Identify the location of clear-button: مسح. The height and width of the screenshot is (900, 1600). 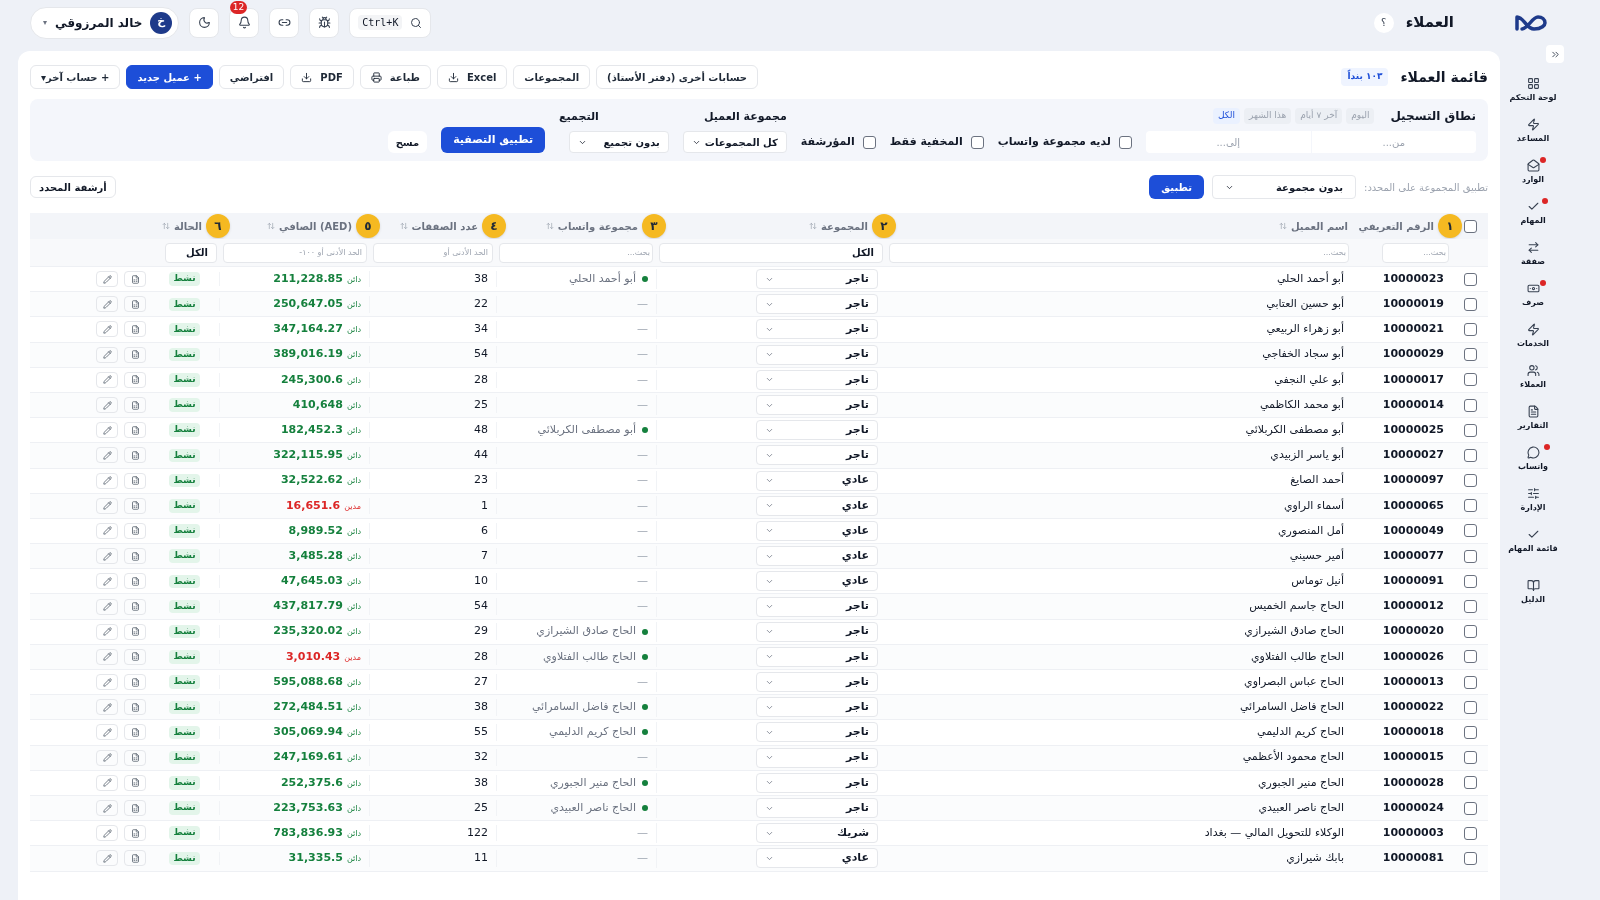
(407, 142).